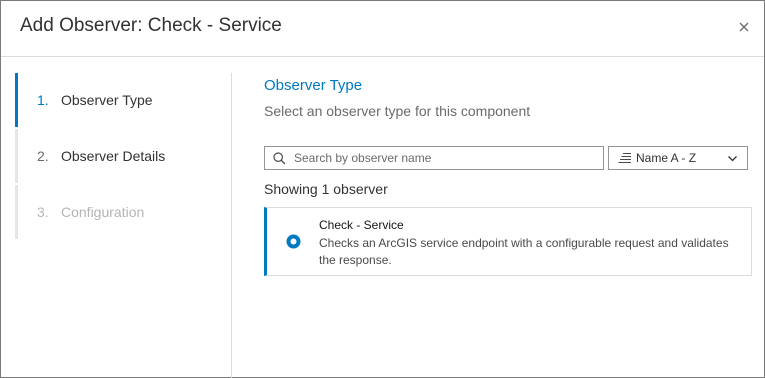  What do you see at coordinates (732, 158) in the screenshot?
I see `chevron-down-icon` at bounding box center [732, 158].